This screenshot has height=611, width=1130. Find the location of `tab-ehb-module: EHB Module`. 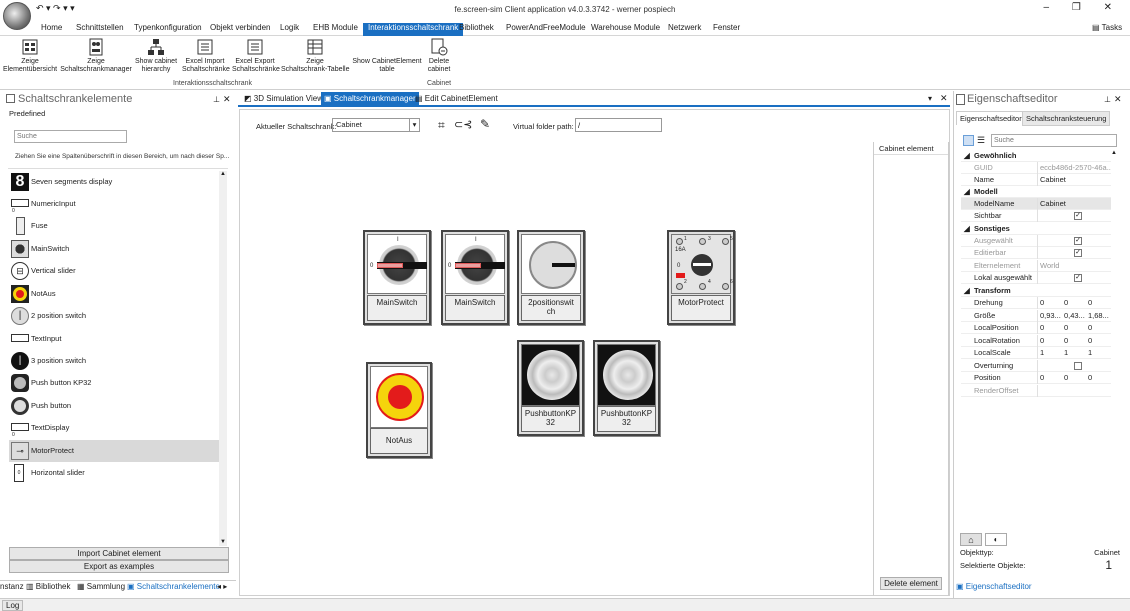

tab-ehb-module: EHB Module is located at coordinates (335, 29).